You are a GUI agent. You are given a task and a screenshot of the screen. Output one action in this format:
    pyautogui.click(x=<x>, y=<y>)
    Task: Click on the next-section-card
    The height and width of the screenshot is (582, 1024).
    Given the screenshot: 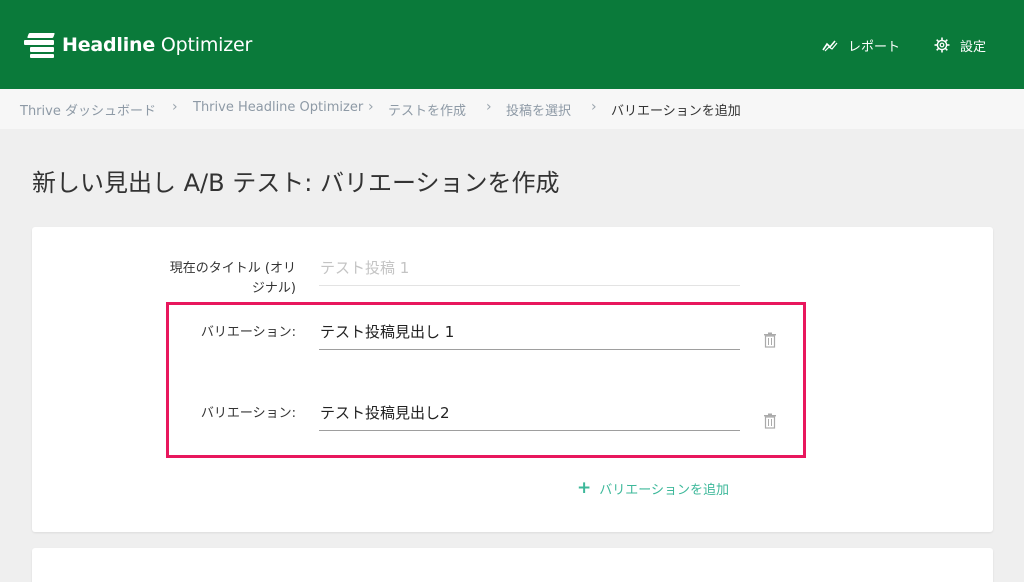 What is the action you would take?
    pyautogui.click(x=512, y=565)
    